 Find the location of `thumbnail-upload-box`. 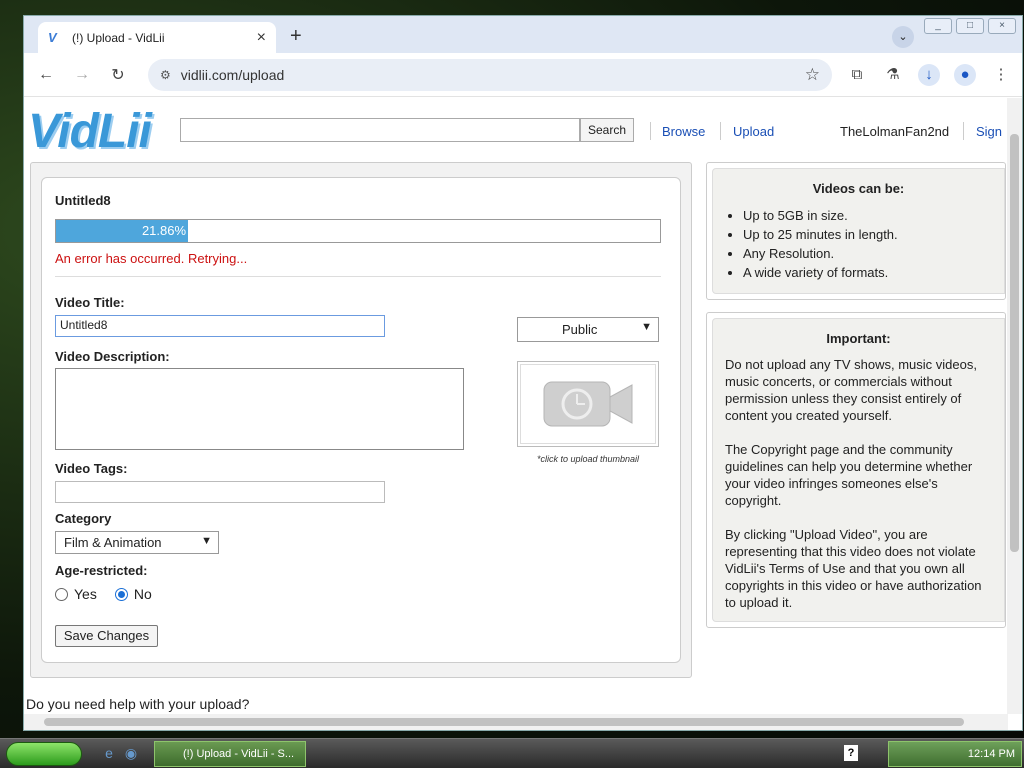

thumbnail-upload-box is located at coordinates (588, 404).